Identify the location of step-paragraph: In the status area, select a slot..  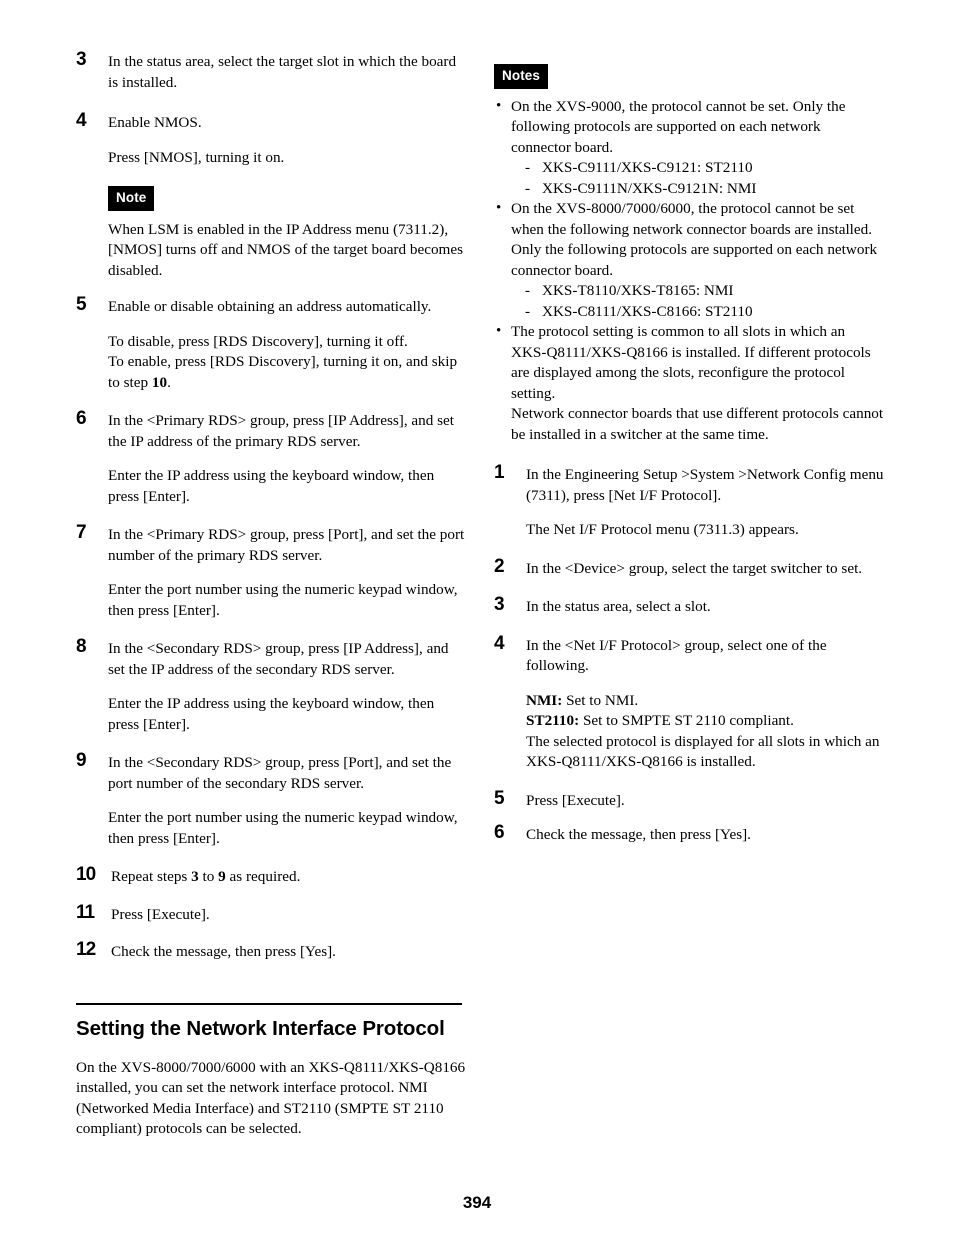
(618, 606).